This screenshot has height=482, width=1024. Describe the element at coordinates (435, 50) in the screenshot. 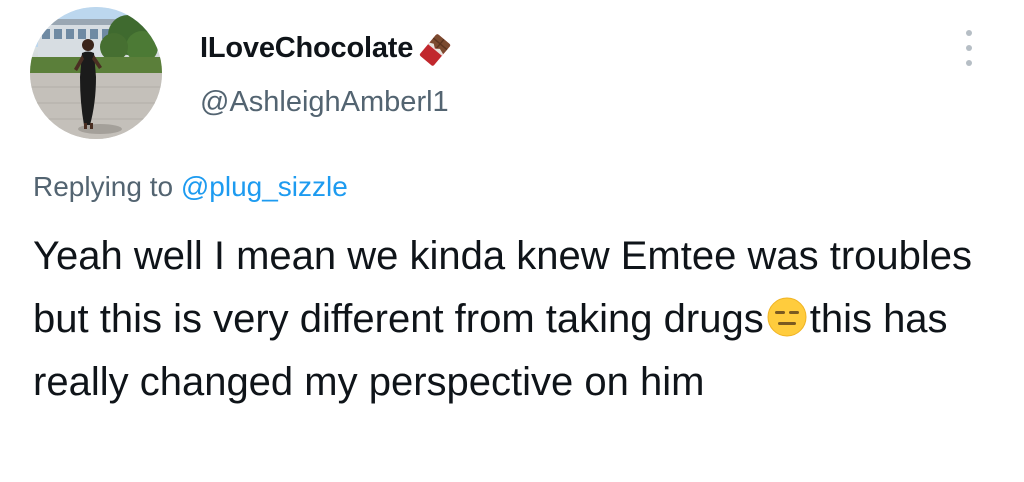

I see `chocolate-bar-icon` at that location.